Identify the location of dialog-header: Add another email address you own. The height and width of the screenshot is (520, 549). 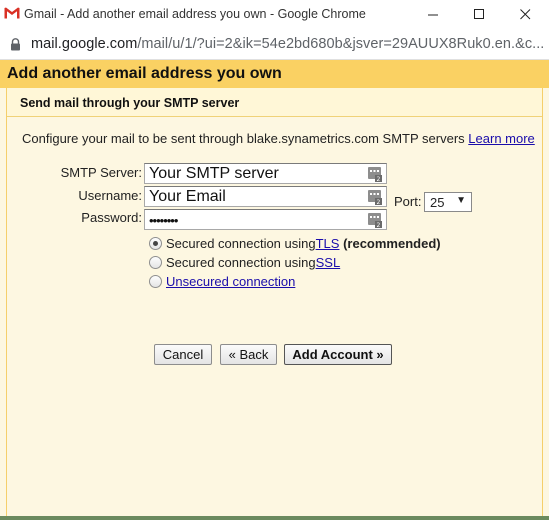
(274, 74).